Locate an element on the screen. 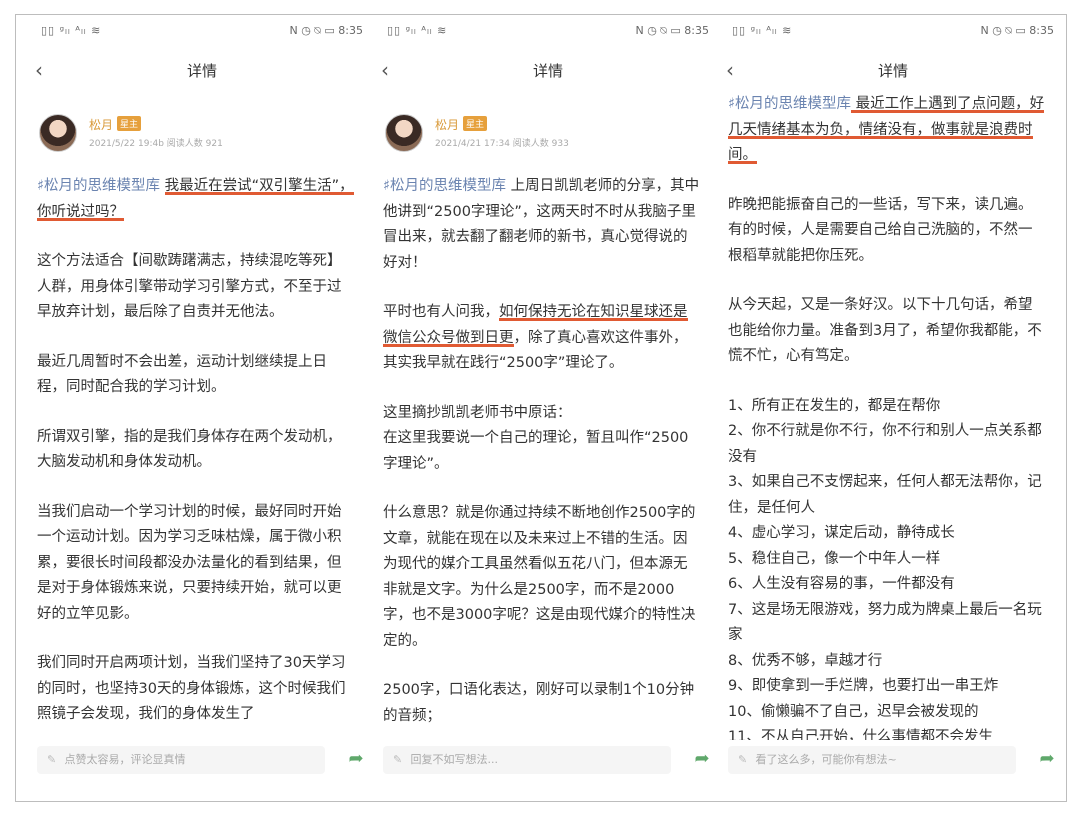 This screenshot has width=1080, height=817. comment-placeholder: 看了这么多，可能你有想法~ is located at coordinates (826, 759).